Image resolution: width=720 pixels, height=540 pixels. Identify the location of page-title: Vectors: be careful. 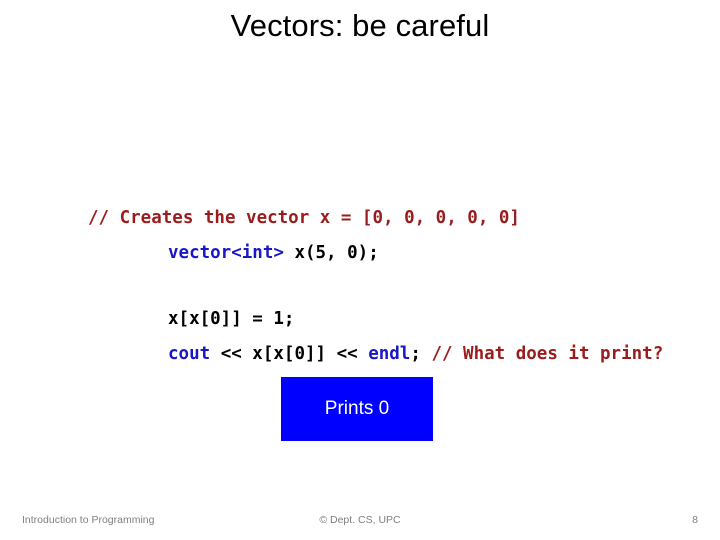
(360, 25).